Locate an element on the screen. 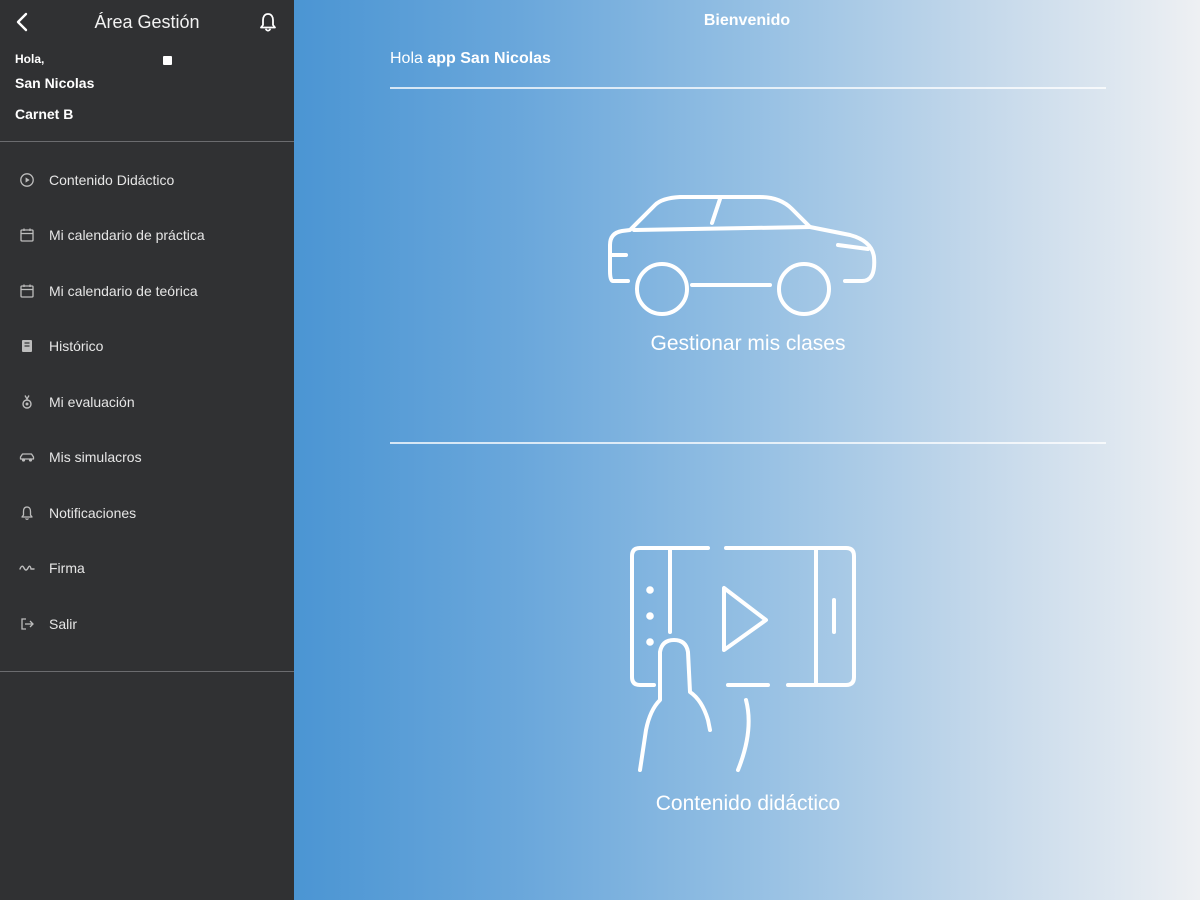 This screenshot has height=900, width=1200. sidebar-item-calendario-practica: Mi calendario de práctica is located at coordinates (147, 236).